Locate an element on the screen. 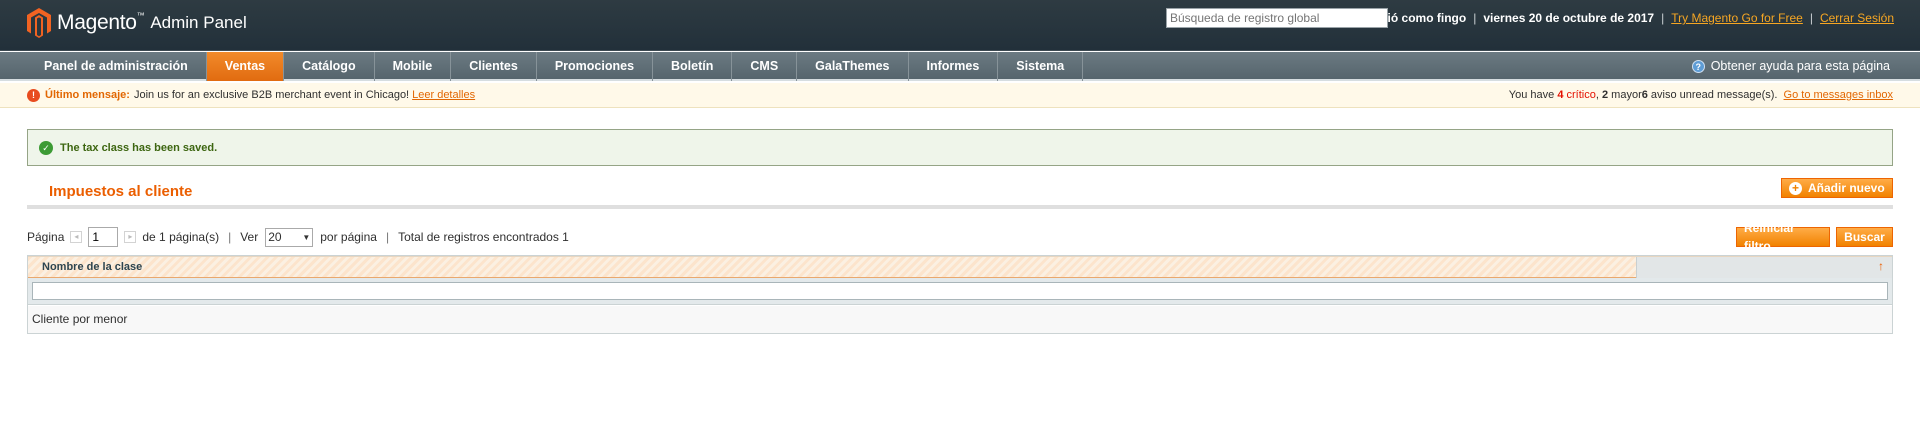 This screenshot has width=1920, height=448. view-label: Ver is located at coordinates (249, 237).